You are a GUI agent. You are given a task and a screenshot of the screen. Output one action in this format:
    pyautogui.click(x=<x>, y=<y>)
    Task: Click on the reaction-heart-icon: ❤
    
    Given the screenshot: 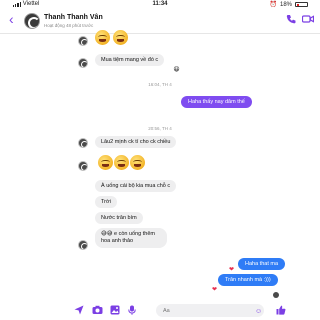 What is the action you would take?
    pyautogui.click(x=214, y=290)
    